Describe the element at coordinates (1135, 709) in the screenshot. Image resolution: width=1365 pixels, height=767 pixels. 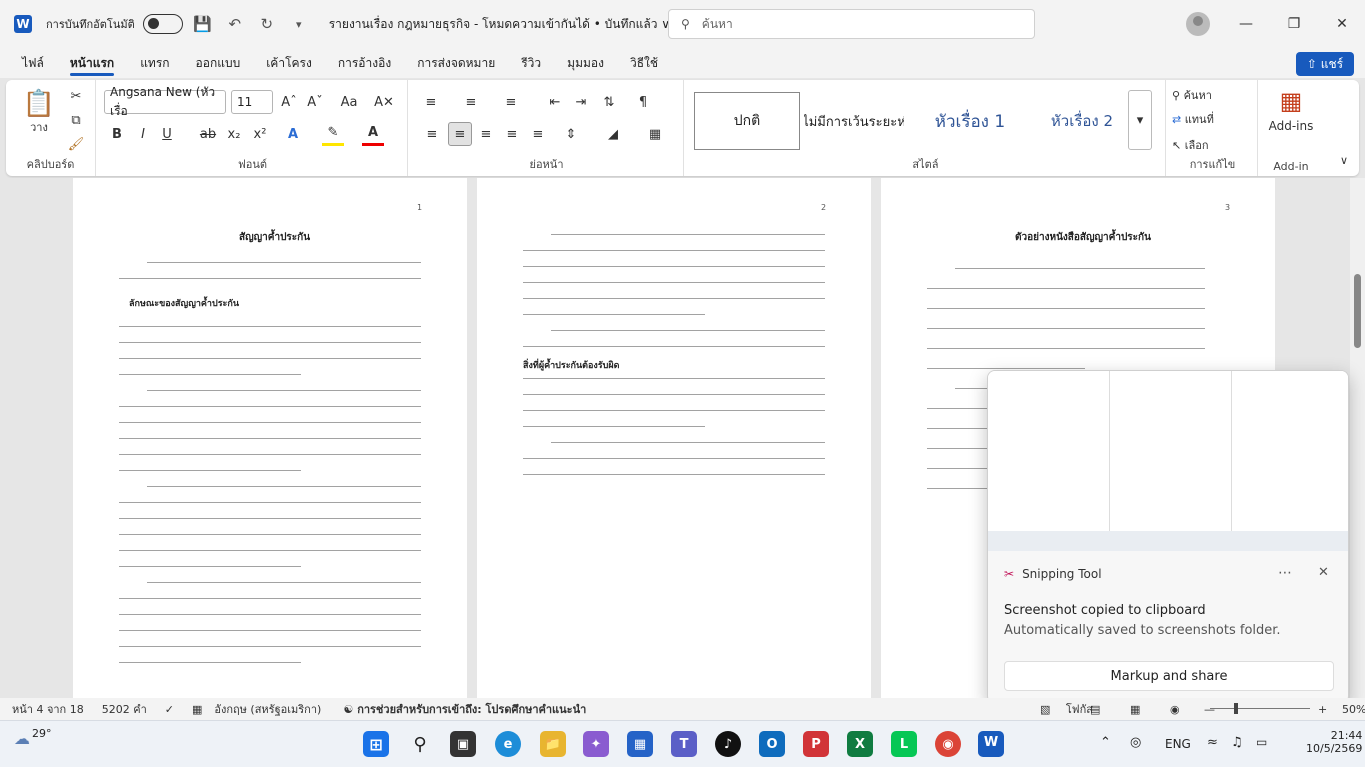
I see `print-layout-icon: ▦` at that location.